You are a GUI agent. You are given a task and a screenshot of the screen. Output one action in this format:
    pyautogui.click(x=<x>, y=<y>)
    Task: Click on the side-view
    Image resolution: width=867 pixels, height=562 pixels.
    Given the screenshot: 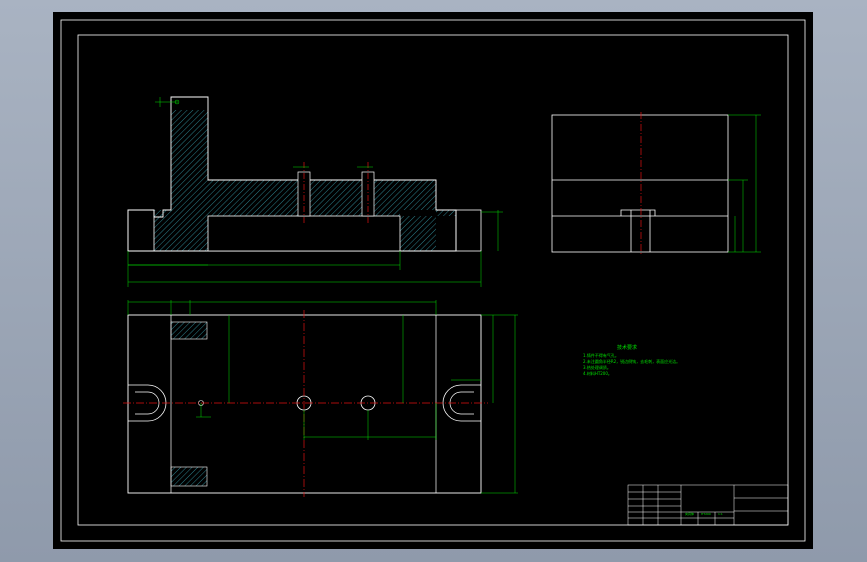 What is the action you would take?
    pyautogui.click(x=656, y=183)
    